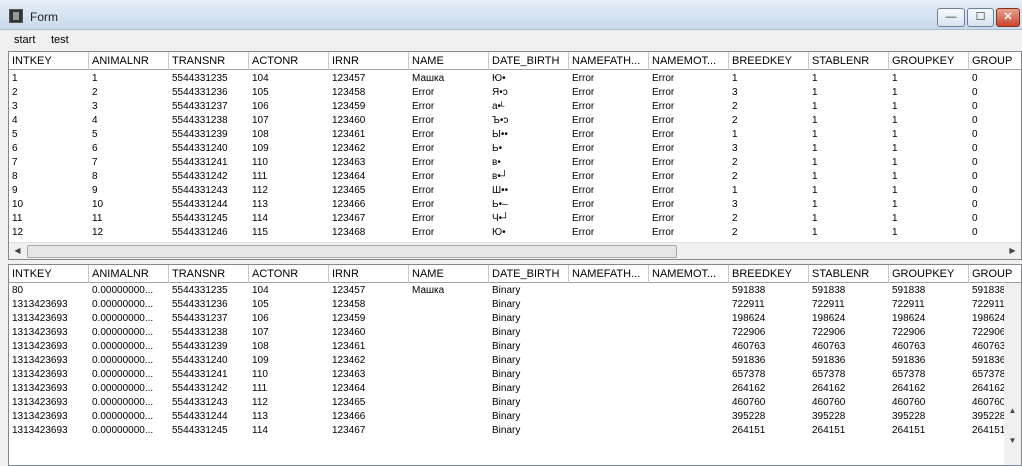 This screenshot has height=466, width=1022. Describe the element at coordinates (369, 319) in the screenshot. I see `table-cell: 123459` at that location.